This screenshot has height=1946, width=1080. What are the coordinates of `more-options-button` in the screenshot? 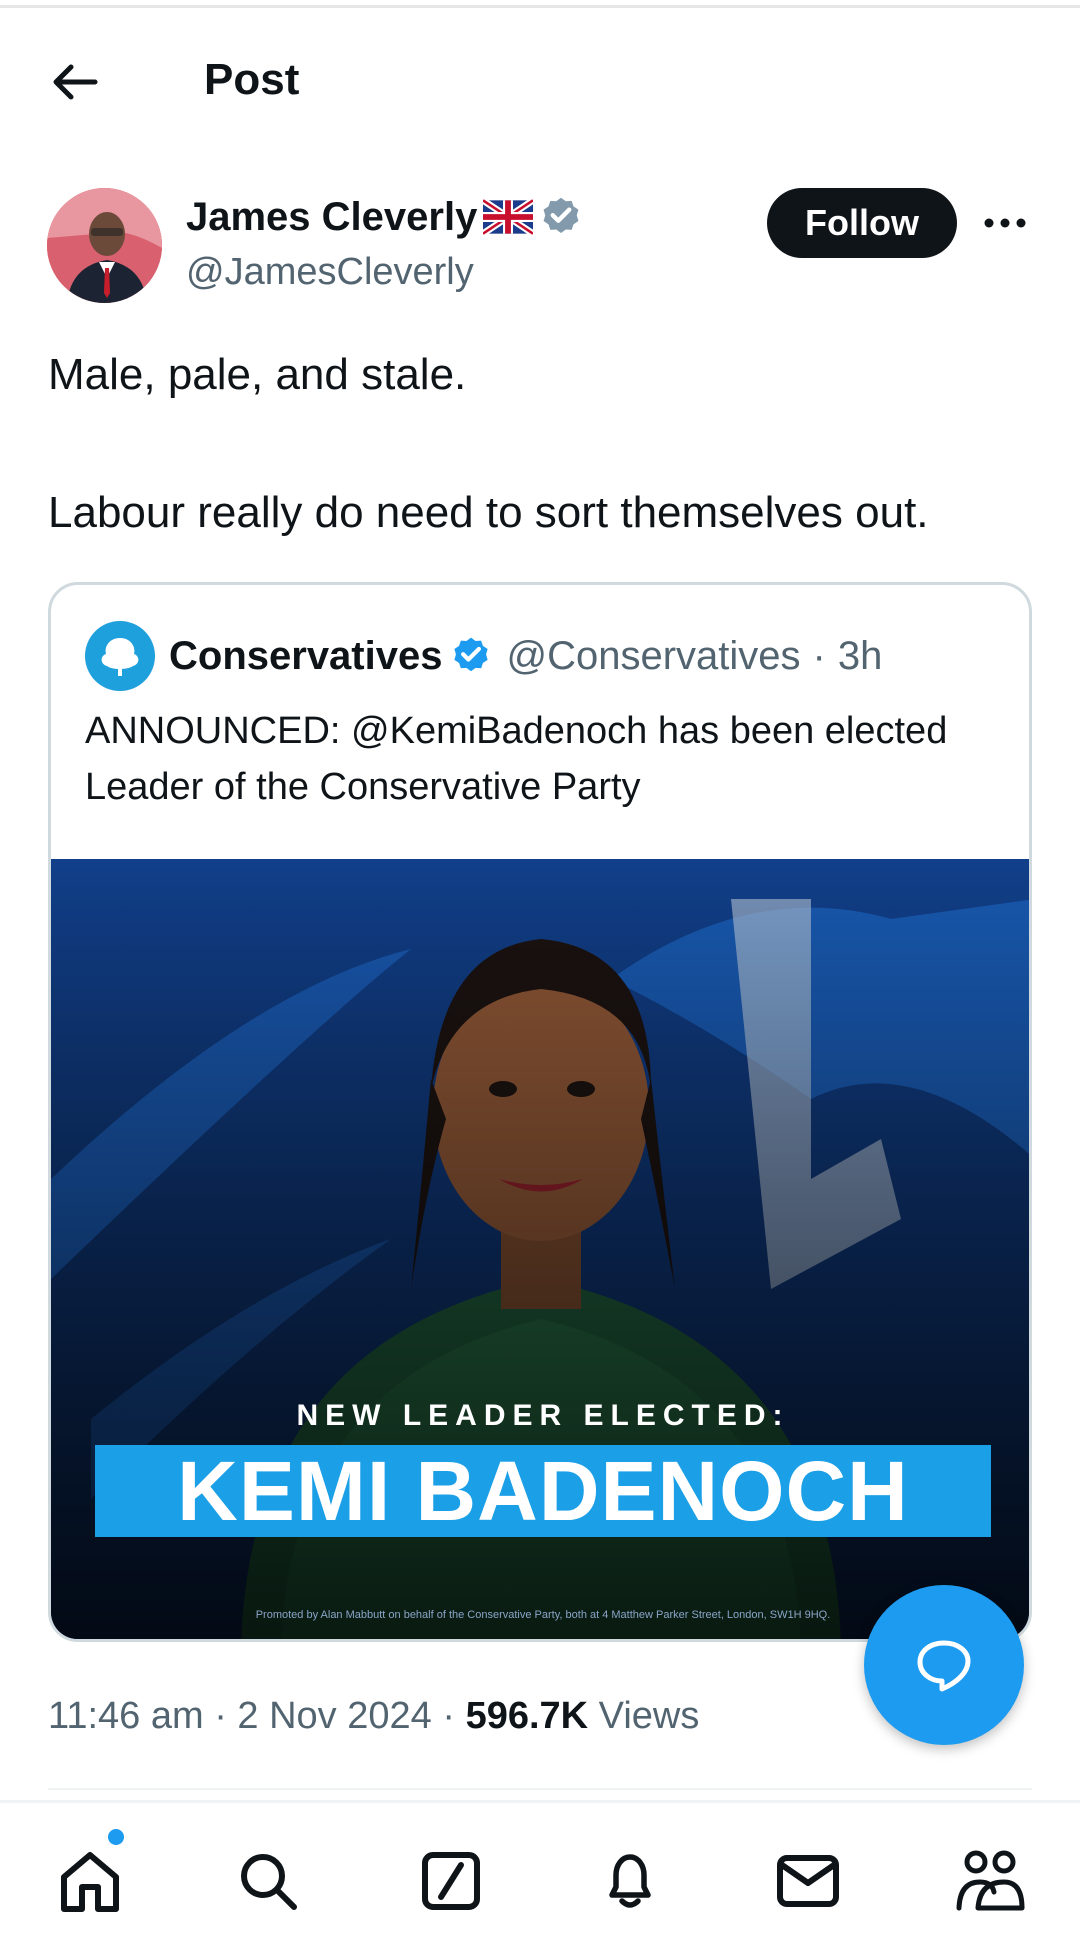 It's located at (1005, 223).